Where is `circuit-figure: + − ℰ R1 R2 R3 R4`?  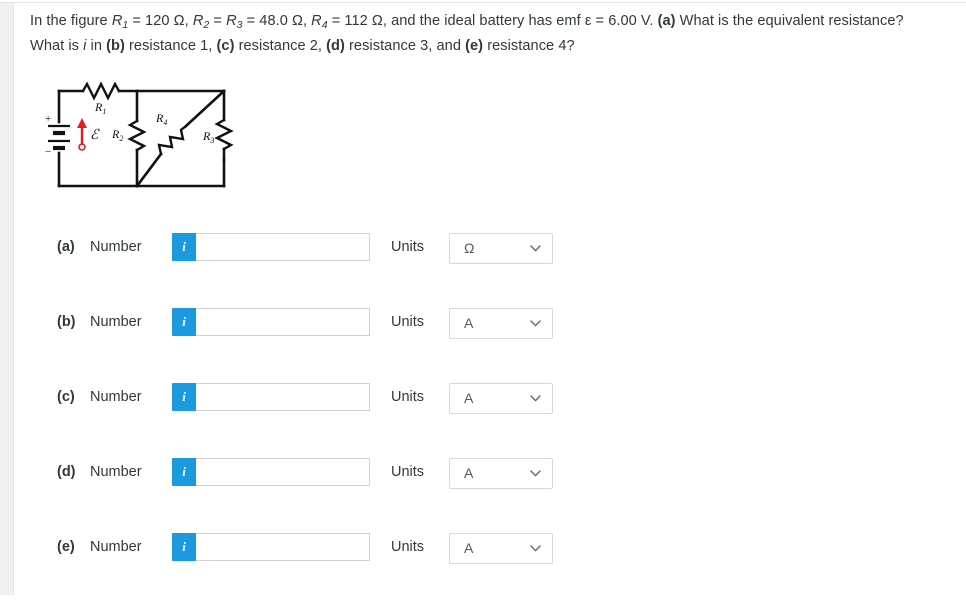 circuit-figure: + − ℰ R1 R2 R3 R4 is located at coordinates (143, 137).